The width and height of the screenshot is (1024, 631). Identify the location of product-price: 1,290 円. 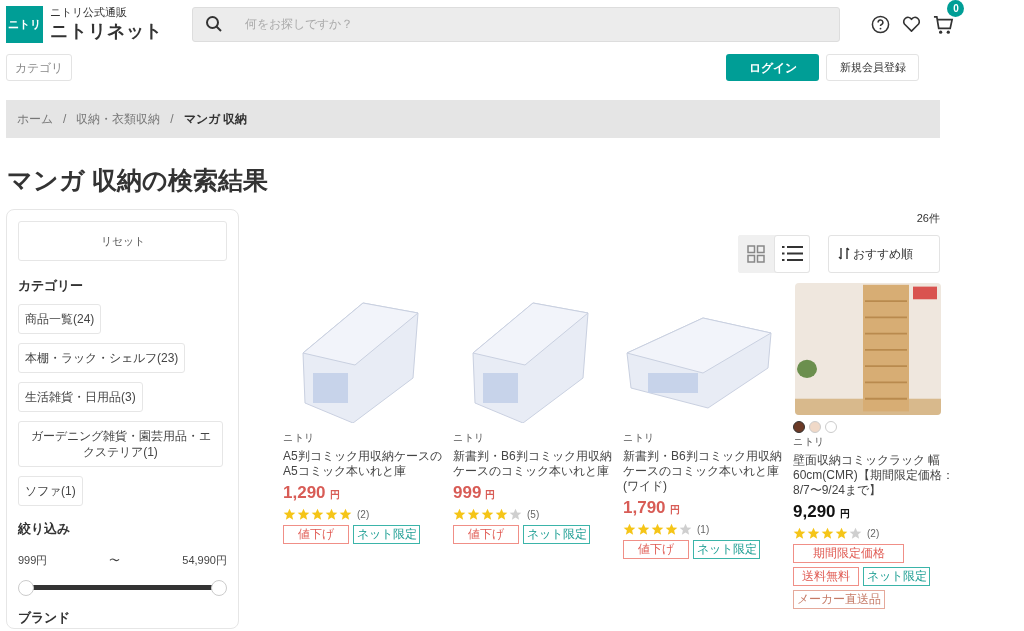
(312, 492).